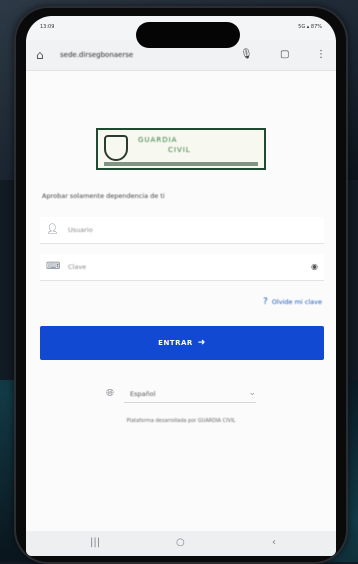  I want to click on question-icon: ?, so click(265, 302).